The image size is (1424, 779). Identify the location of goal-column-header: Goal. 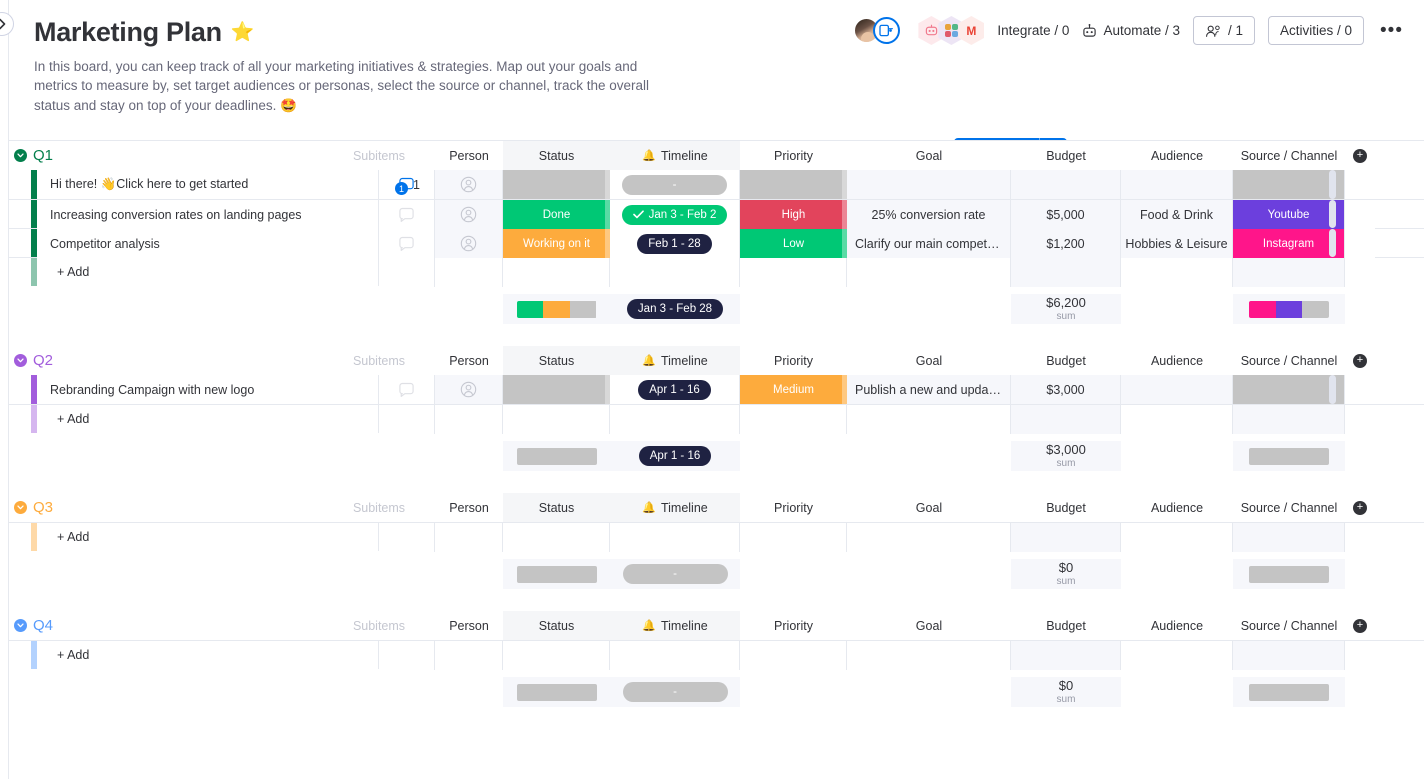
(929, 360).